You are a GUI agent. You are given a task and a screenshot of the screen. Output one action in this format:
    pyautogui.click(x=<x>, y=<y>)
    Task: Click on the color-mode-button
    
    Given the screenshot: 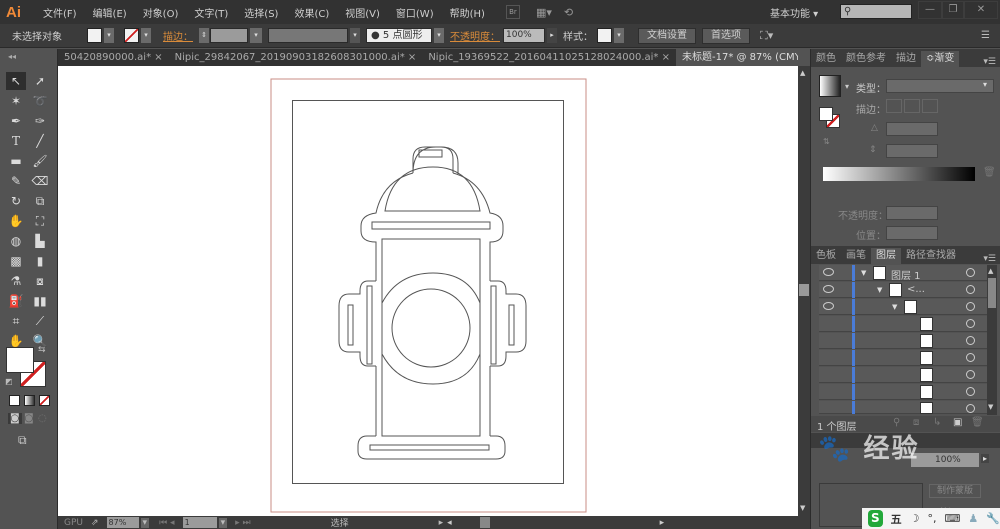 What is the action you would take?
    pyautogui.click(x=14, y=400)
    